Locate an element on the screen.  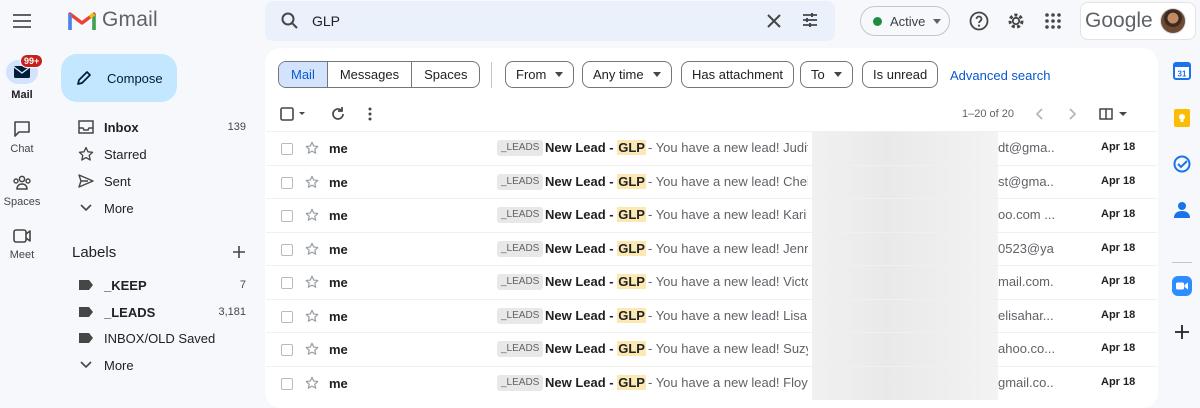
nav-starred: Starred is located at coordinates (158, 154).